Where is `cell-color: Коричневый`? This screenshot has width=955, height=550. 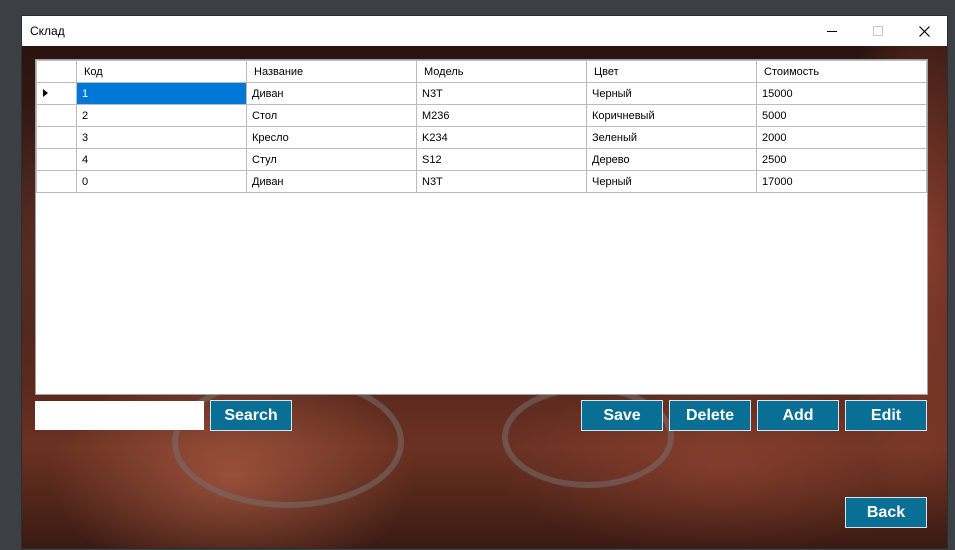
cell-color: Коричневый is located at coordinates (671, 115).